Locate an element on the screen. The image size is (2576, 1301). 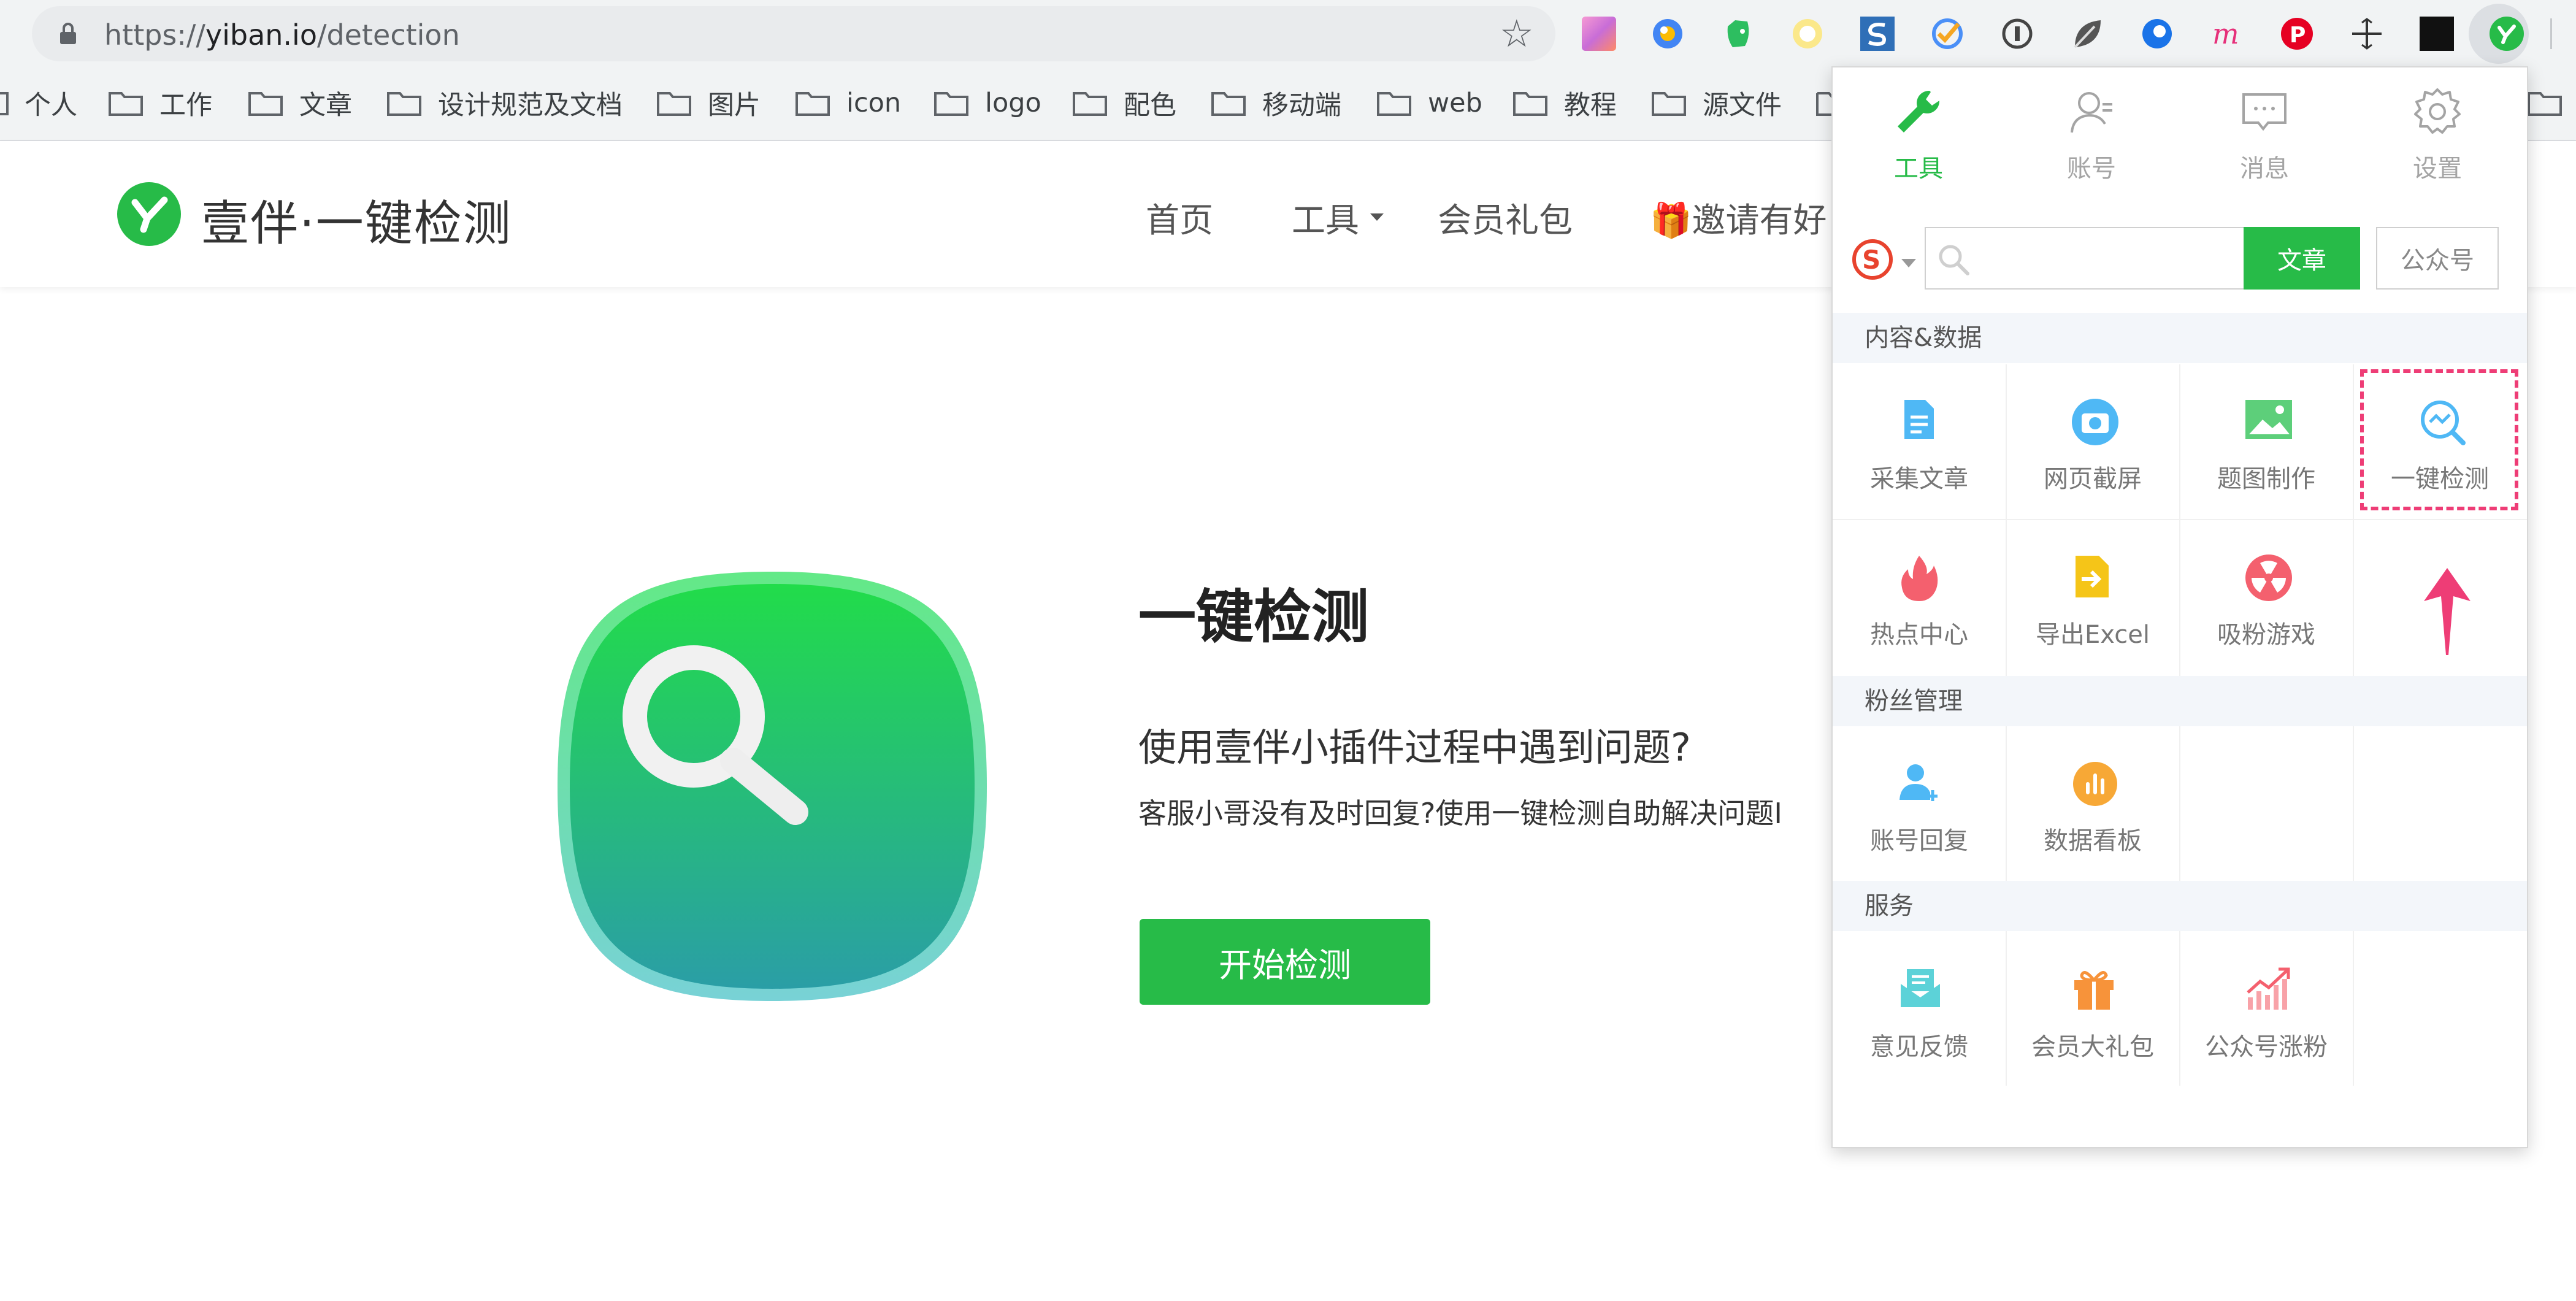
tool-label: 公众号涨粉 is located at coordinates (2266, 1047).